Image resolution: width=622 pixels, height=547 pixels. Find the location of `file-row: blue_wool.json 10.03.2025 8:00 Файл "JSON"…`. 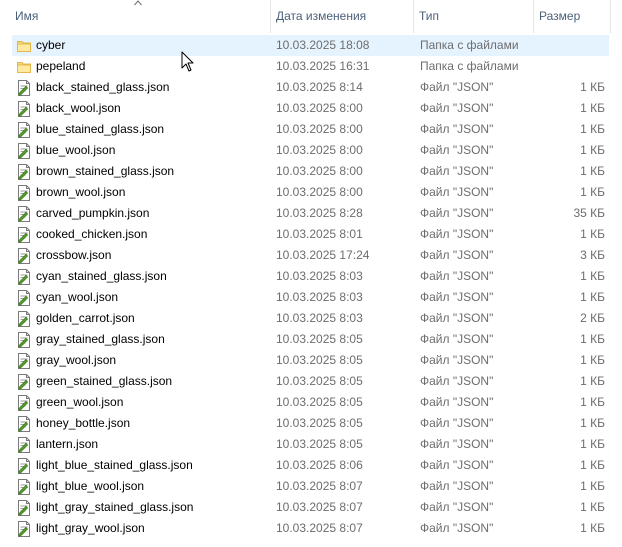

file-row: blue_wool.json 10.03.2025 8:00 Файл "JSON"… is located at coordinates (310, 150).